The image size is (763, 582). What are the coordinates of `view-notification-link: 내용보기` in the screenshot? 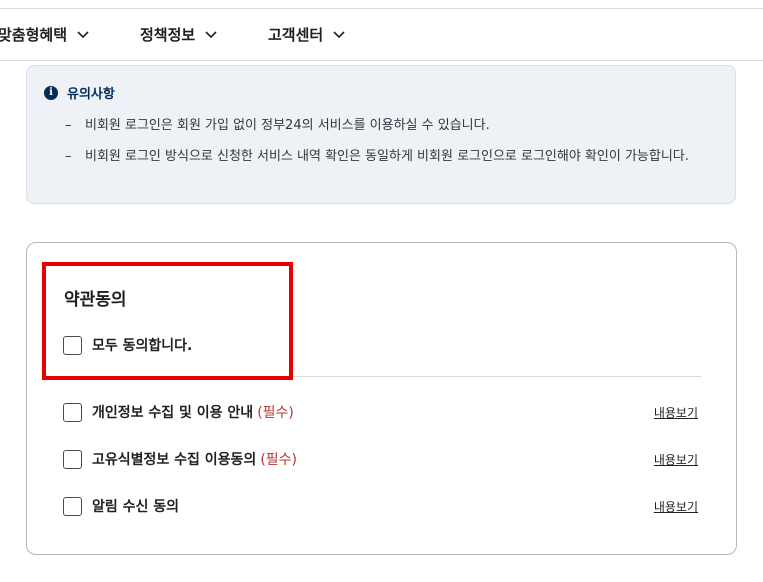 It's located at (676, 506).